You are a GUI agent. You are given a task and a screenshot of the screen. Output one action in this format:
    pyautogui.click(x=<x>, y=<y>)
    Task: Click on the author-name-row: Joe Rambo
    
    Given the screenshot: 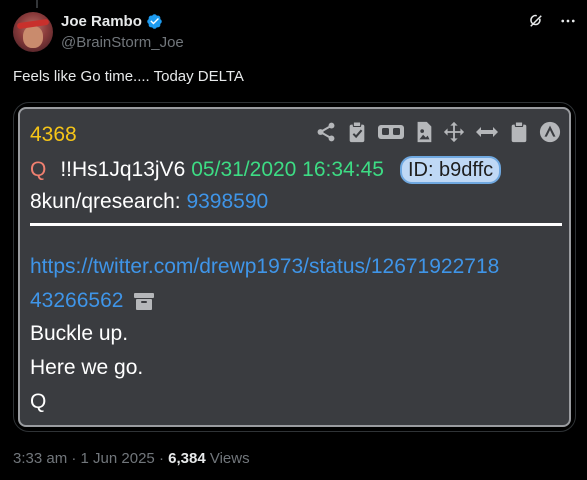 What is the action you would take?
    pyautogui.click(x=112, y=21)
    